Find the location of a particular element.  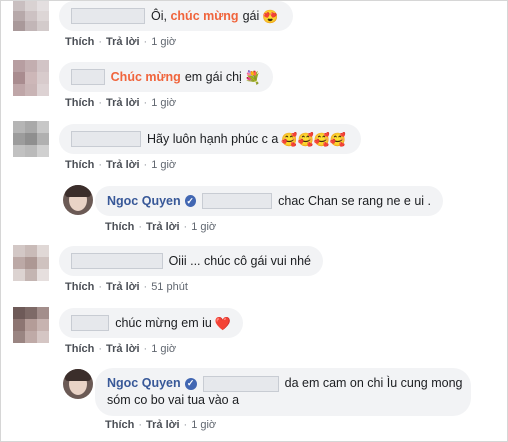

smiling-hearts-emoji-icon: 🥰🥰🥰🥰 is located at coordinates (314, 139).